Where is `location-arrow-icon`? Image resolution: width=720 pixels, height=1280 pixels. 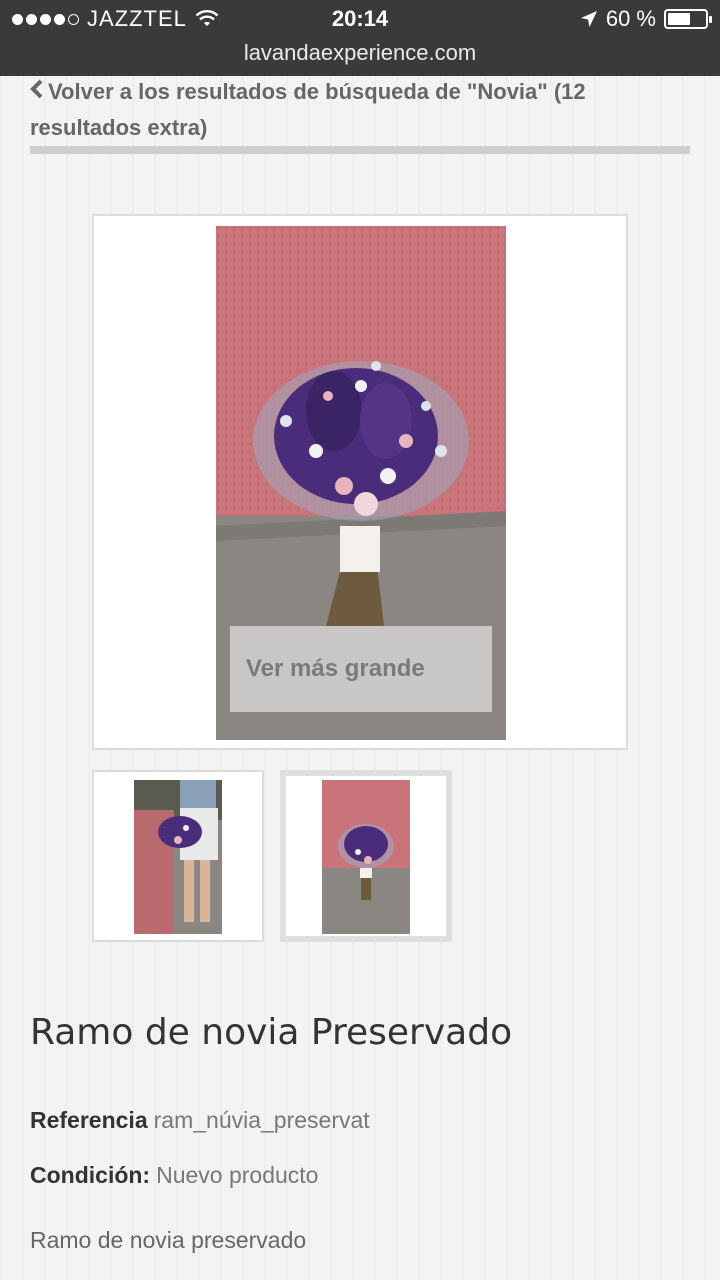
location-arrow-icon is located at coordinates (588, 19).